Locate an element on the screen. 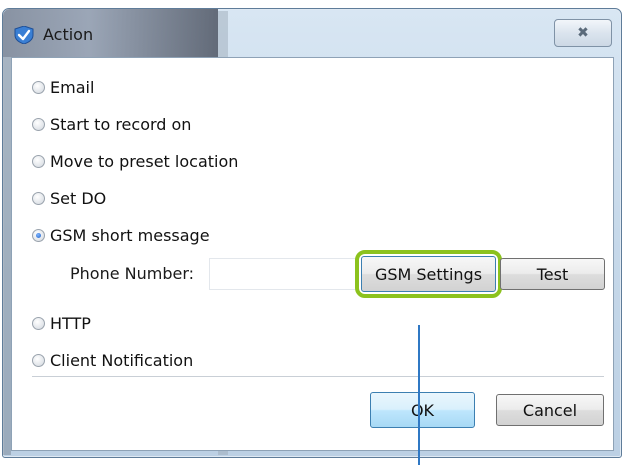  option-start-record: Start to record on is located at coordinates (111, 124).